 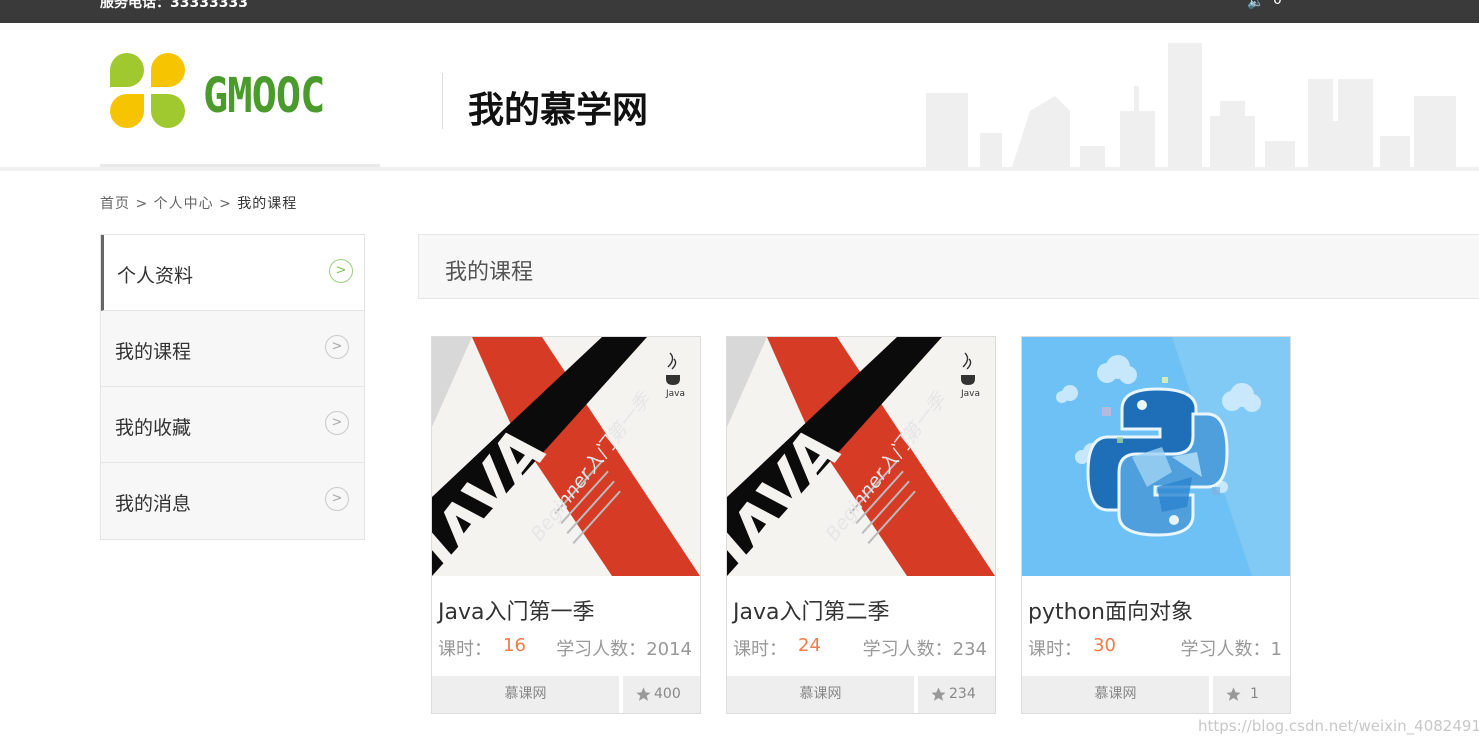 What do you see at coordinates (1255, 5) in the screenshot?
I see `speaker-icon: 🔈` at bounding box center [1255, 5].